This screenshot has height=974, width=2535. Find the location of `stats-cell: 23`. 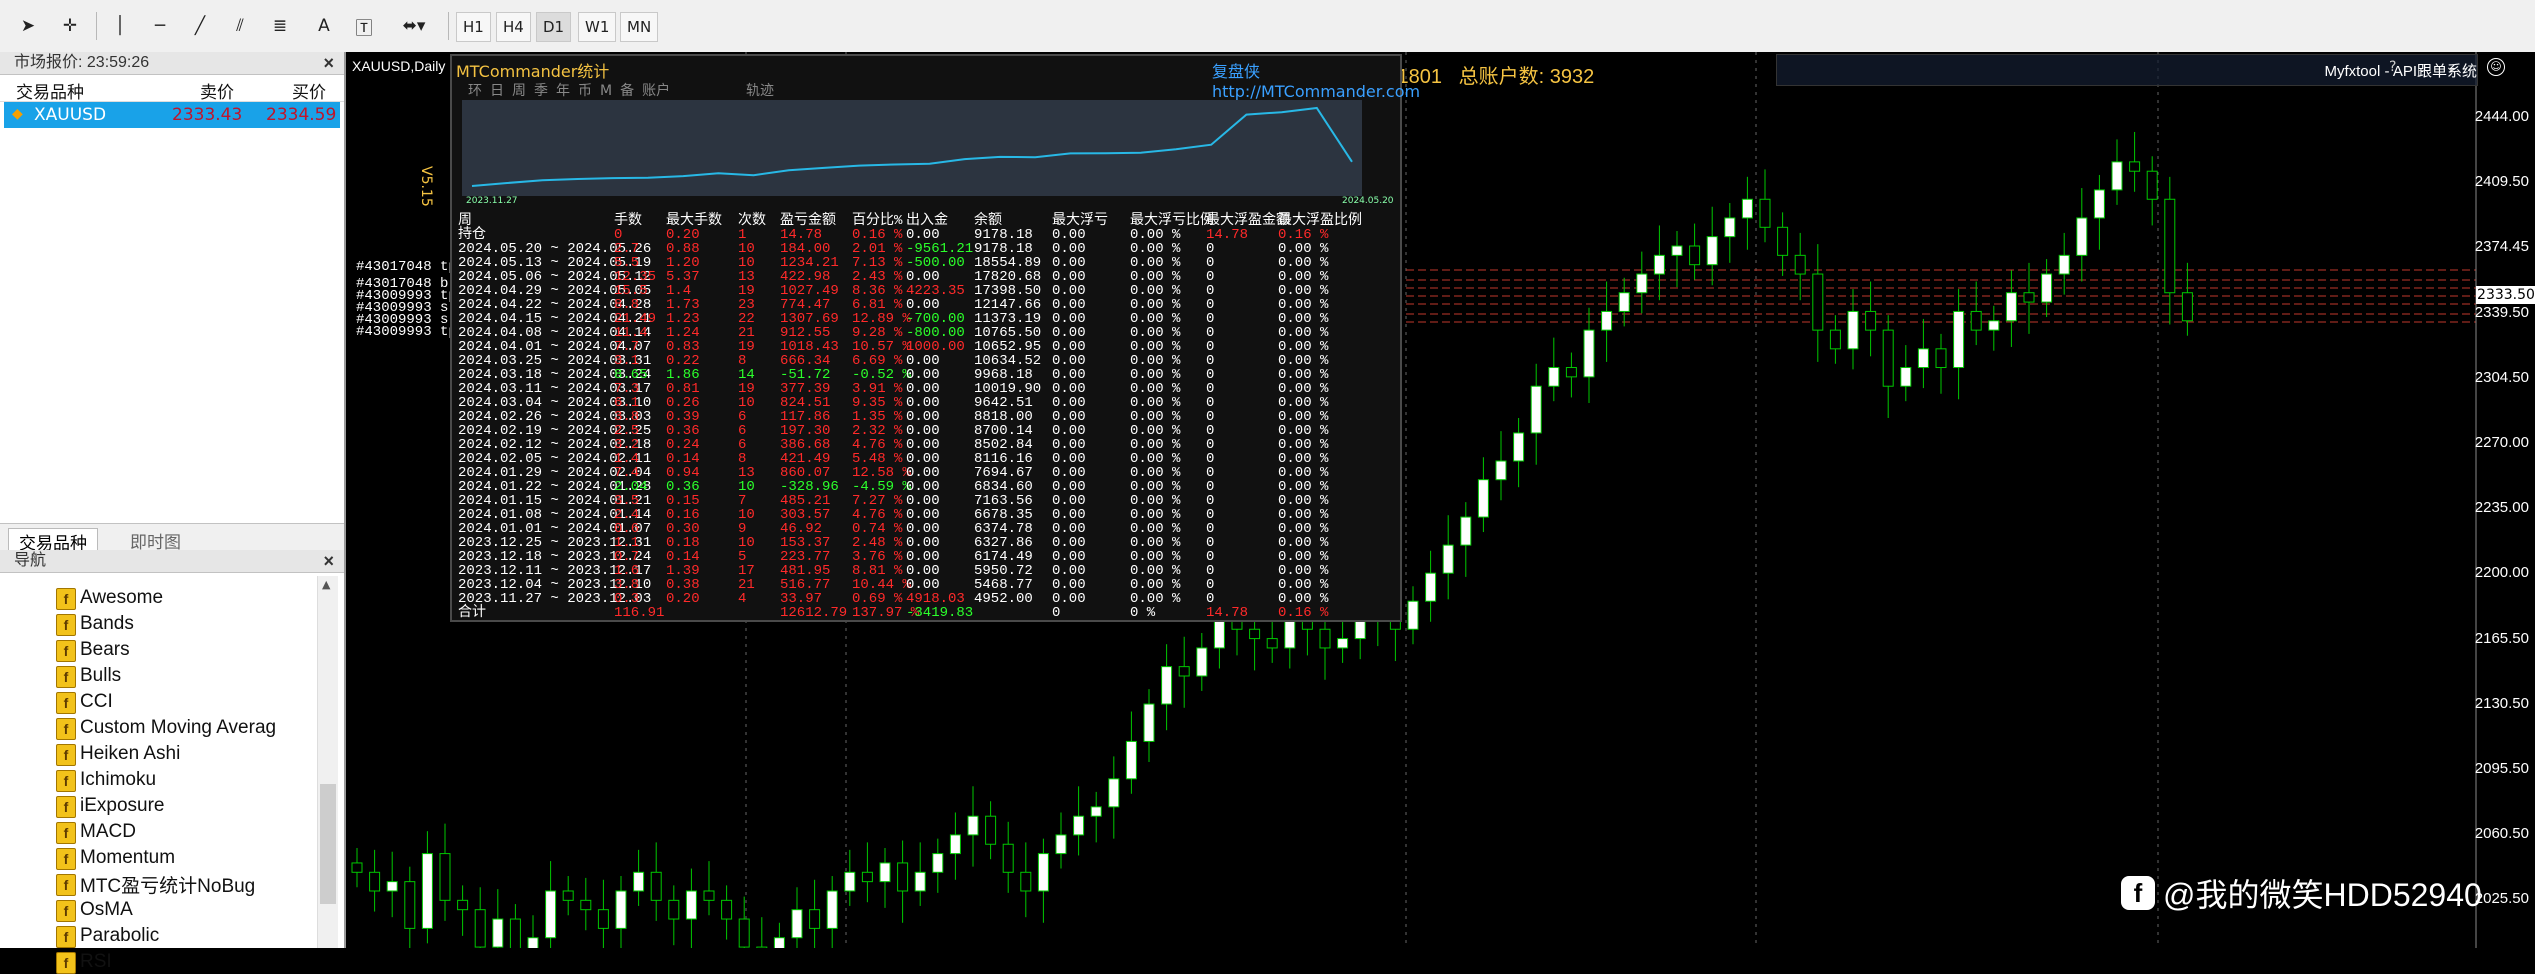

stats-cell: 23 is located at coordinates (746, 305).